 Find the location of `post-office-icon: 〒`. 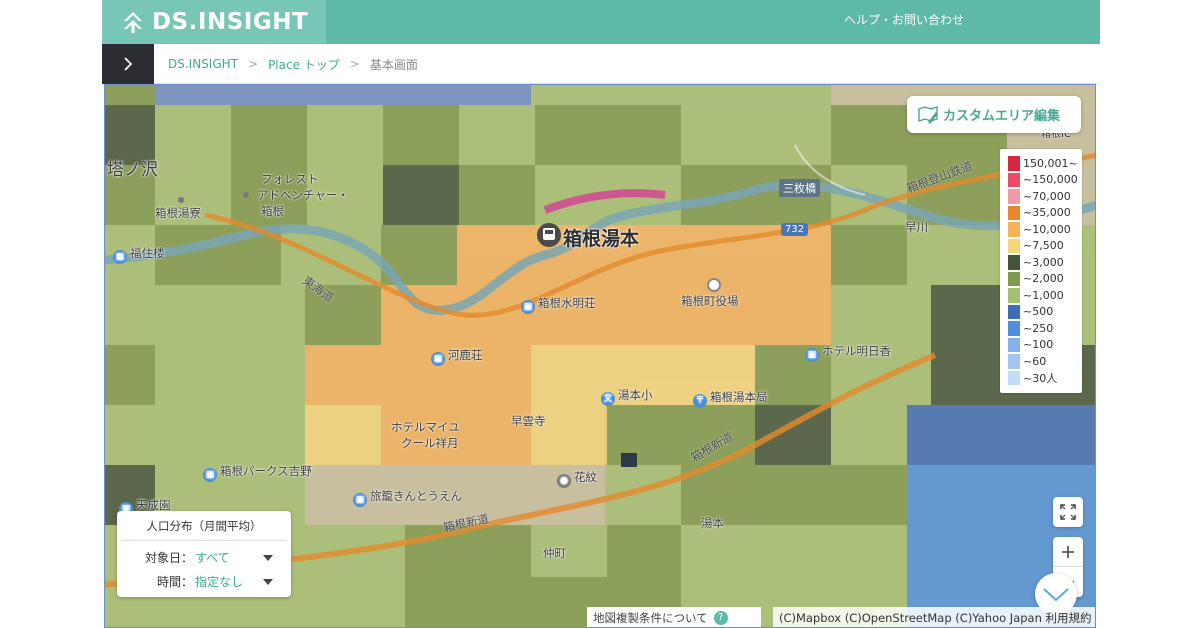

post-office-icon: 〒 is located at coordinates (700, 401).